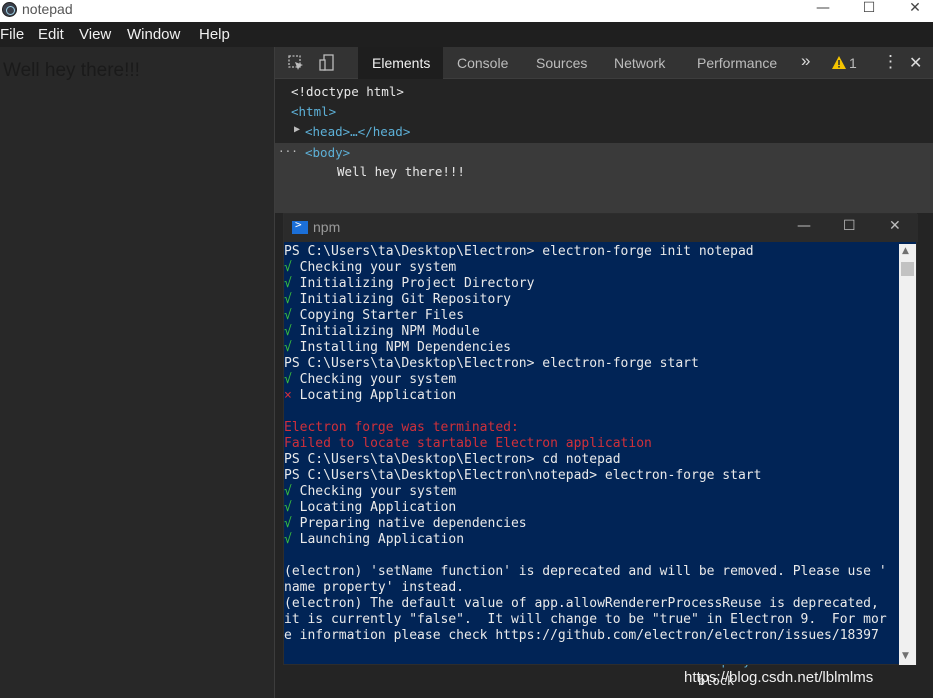 Image resolution: width=933 pixels, height=698 pixels. I want to click on terminal-titlebar: npm — ☐ ✕, so click(601, 228).